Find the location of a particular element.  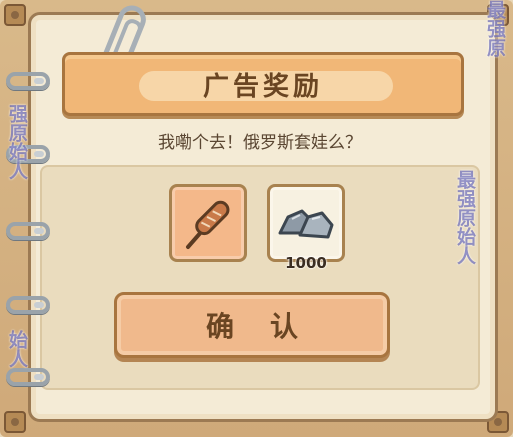

sausage-skewer-icon is located at coordinates (208, 224).